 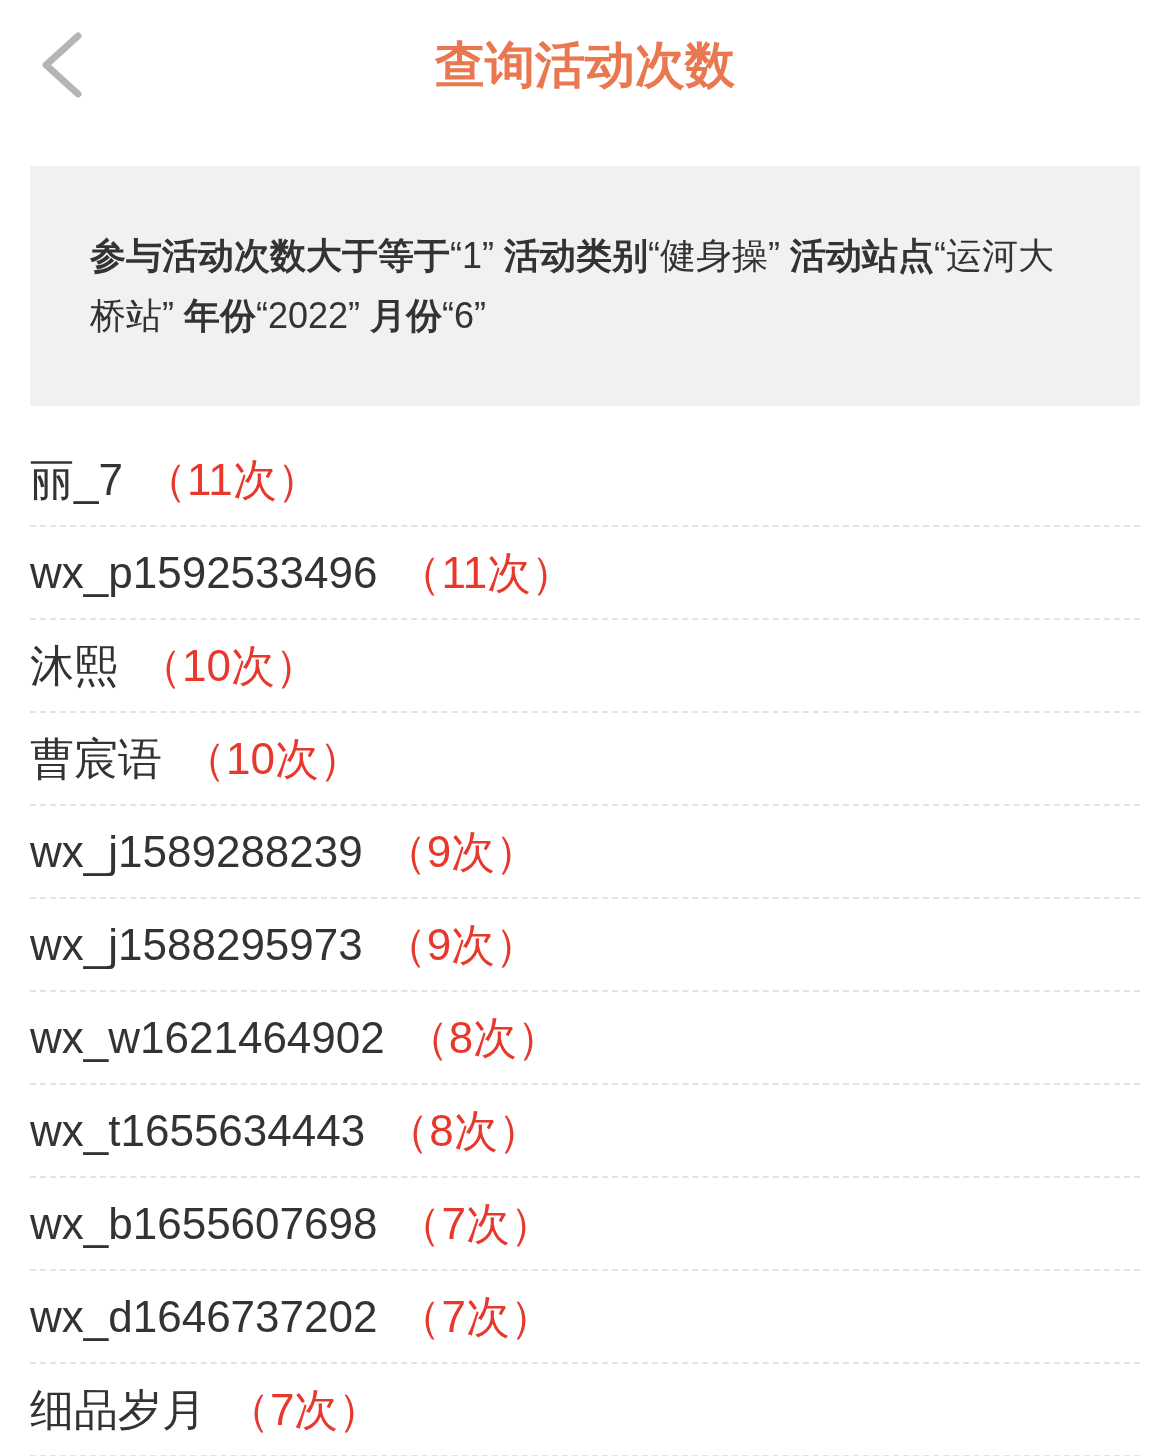 I want to click on back-icon, so click(x=61, y=65).